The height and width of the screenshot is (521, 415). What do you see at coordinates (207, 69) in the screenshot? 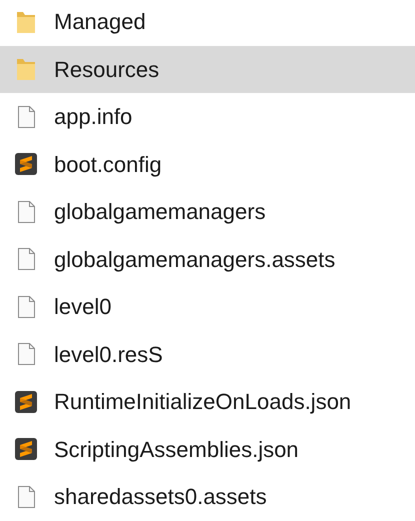
I see `file-item: Resources` at bounding box center [207, 69].